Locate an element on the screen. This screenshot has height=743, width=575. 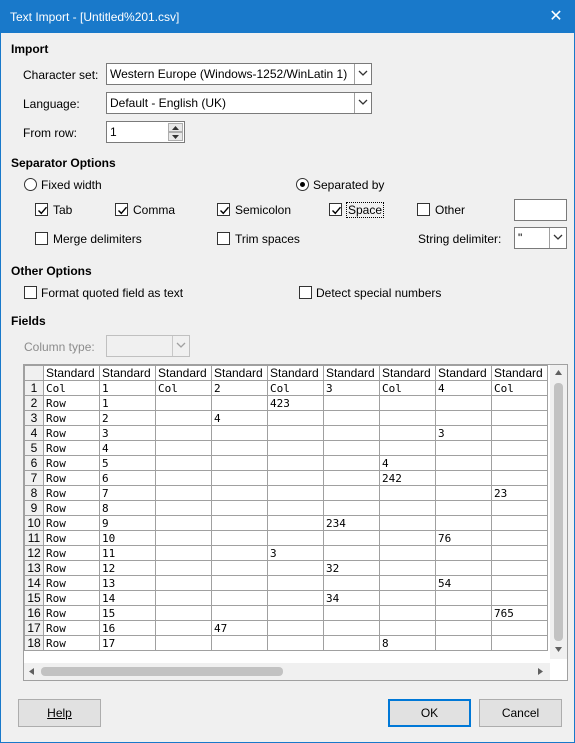
row-number: 2 is located at coordinates (34, 403).